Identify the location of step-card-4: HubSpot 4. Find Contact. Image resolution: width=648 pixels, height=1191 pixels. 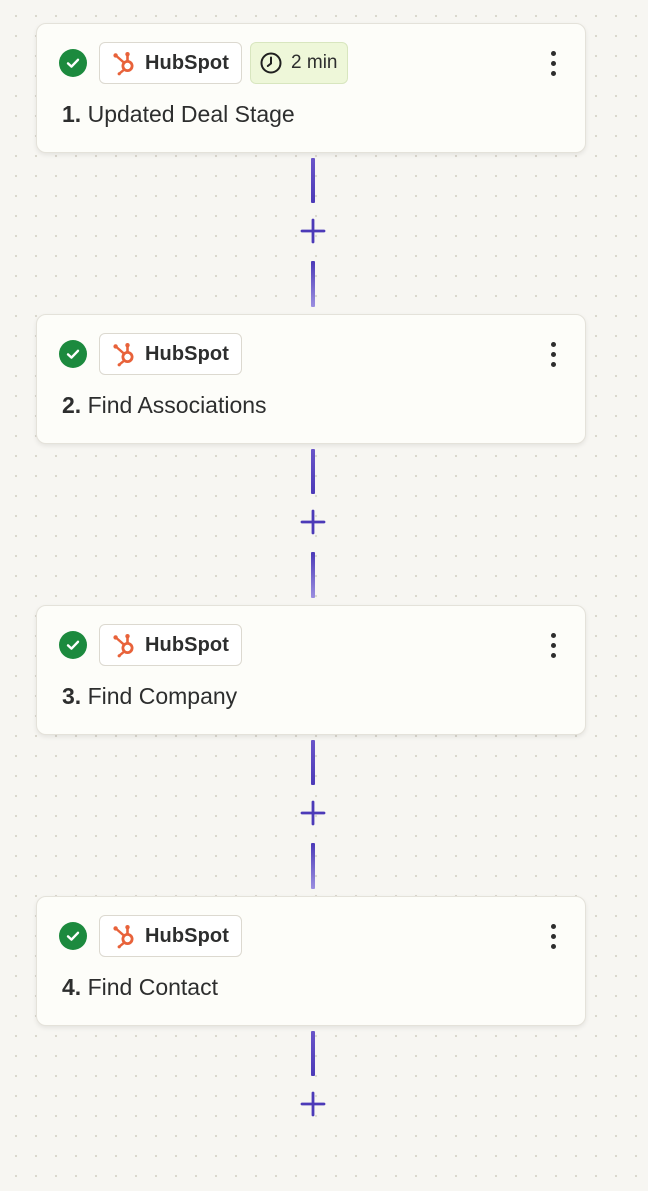
(311, 961).